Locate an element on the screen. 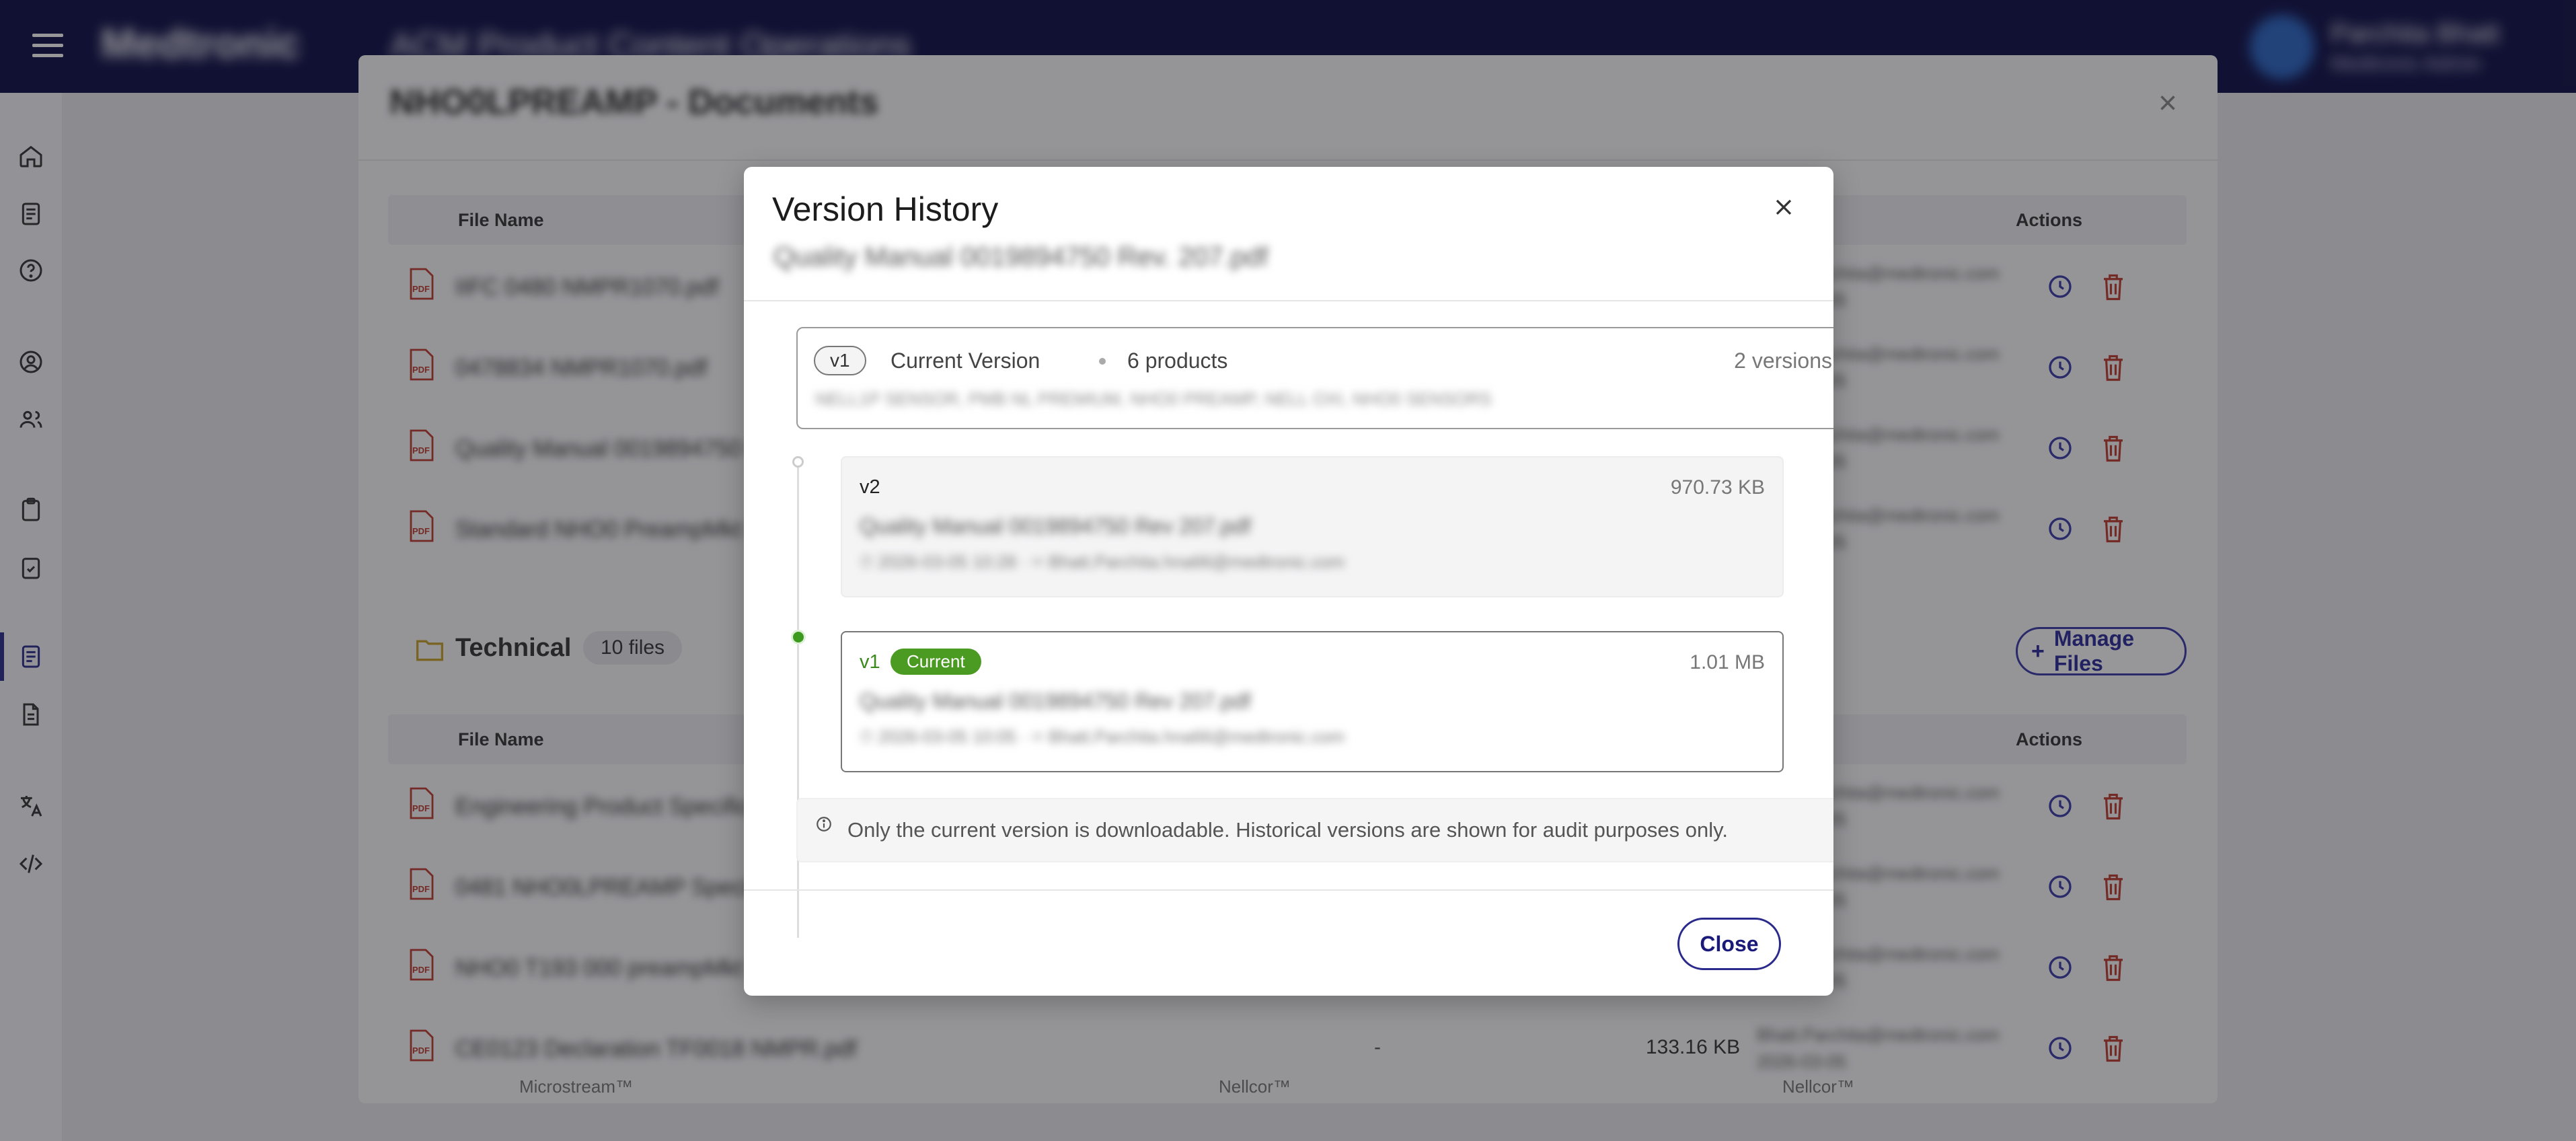 The width and height of the screenshot is (2576, 1141). versions-count: 2 versions is located at coordinates (1783, 360).